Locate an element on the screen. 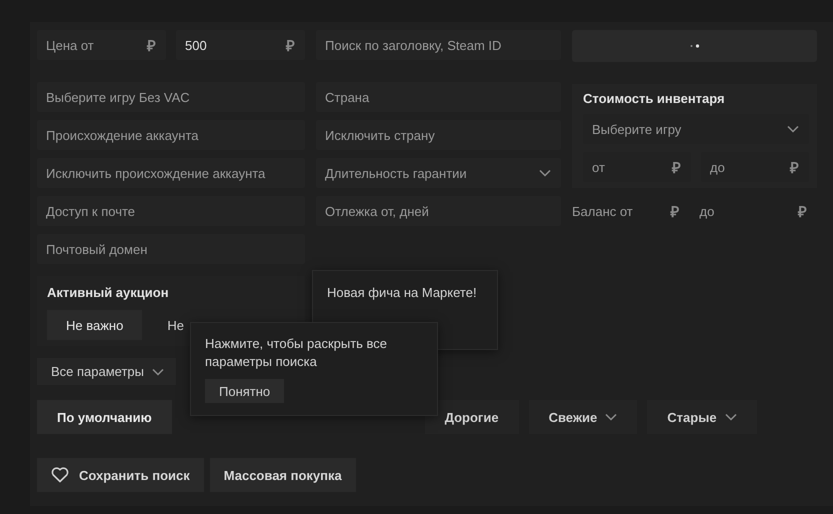 The height and width of the screenshot is (514, 833). loading-dots-icon is located at coordinates (695, 46).